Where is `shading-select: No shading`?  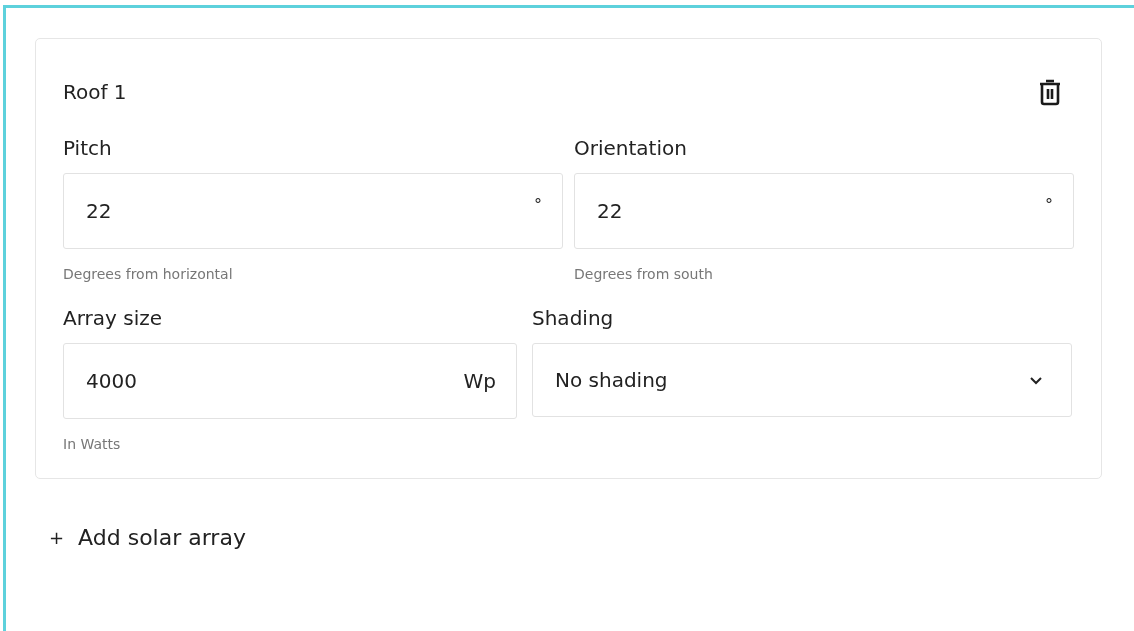 shading-select: No shading is located at coordinates (802, 380).